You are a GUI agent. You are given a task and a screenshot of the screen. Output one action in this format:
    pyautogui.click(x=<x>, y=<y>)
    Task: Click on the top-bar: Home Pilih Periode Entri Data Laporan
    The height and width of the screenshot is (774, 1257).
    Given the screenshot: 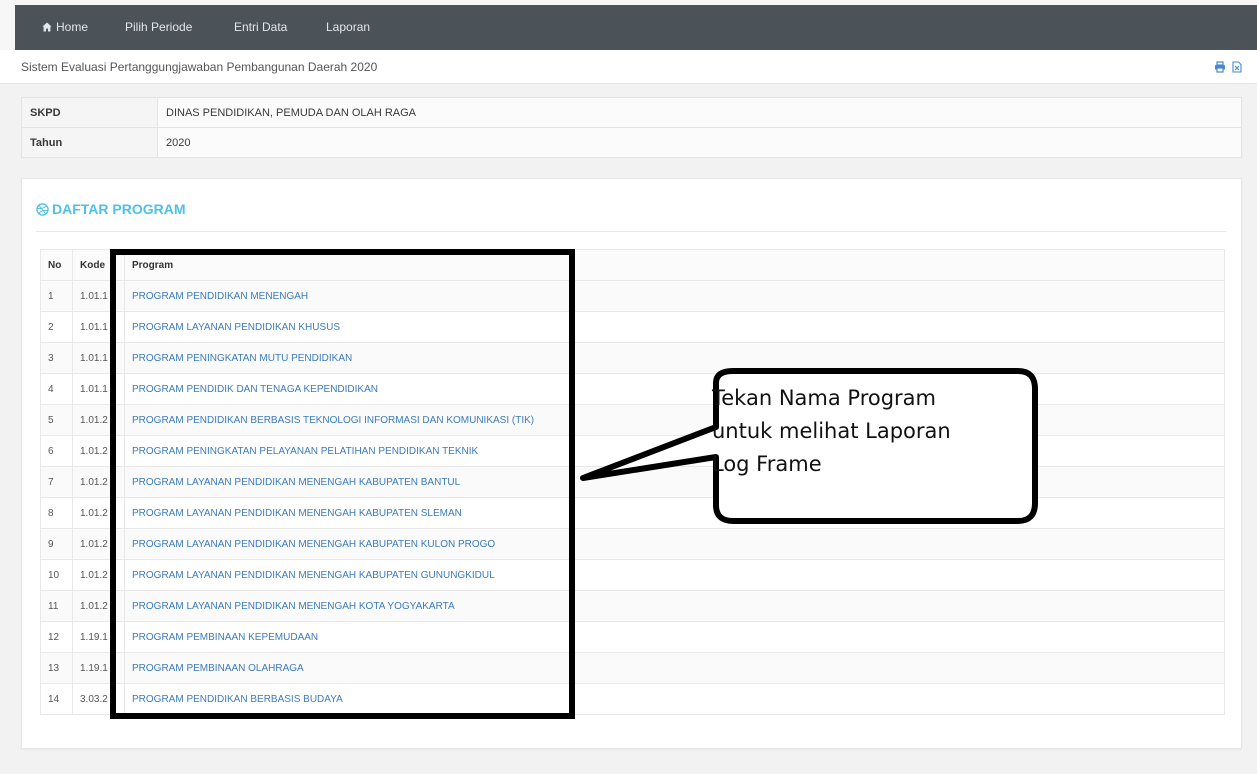 What is the action you would take?
    pyautogui.click(x=628, y=25)
    